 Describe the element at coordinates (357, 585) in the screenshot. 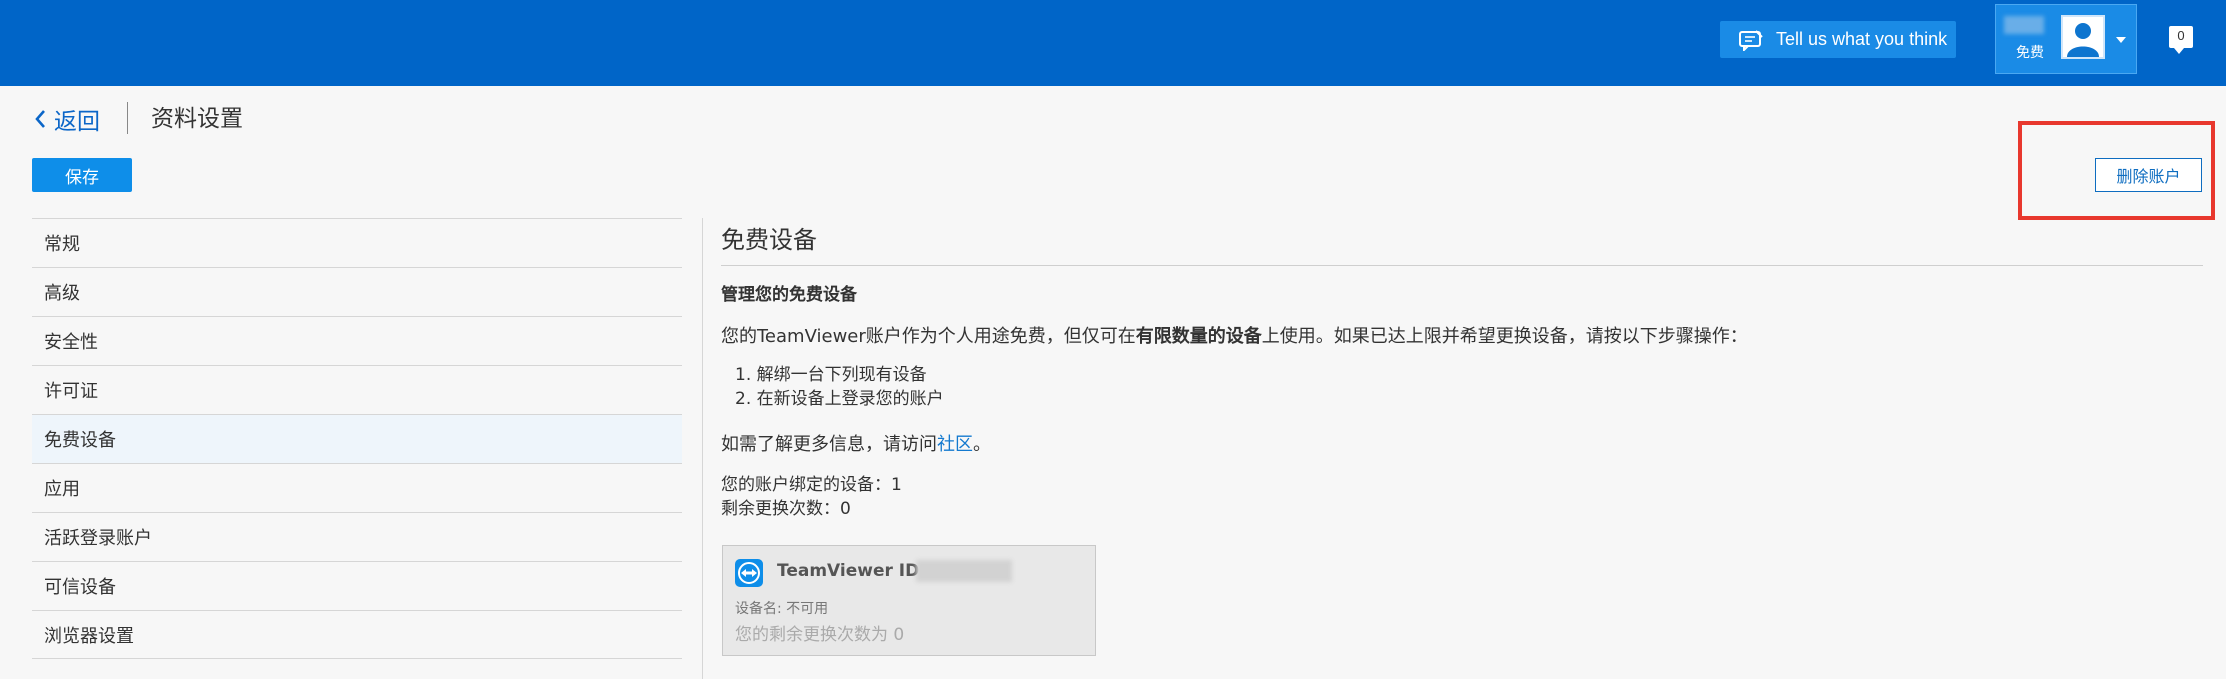

I see `sidebar-item-trusted-devices: 可信设备` at that location.